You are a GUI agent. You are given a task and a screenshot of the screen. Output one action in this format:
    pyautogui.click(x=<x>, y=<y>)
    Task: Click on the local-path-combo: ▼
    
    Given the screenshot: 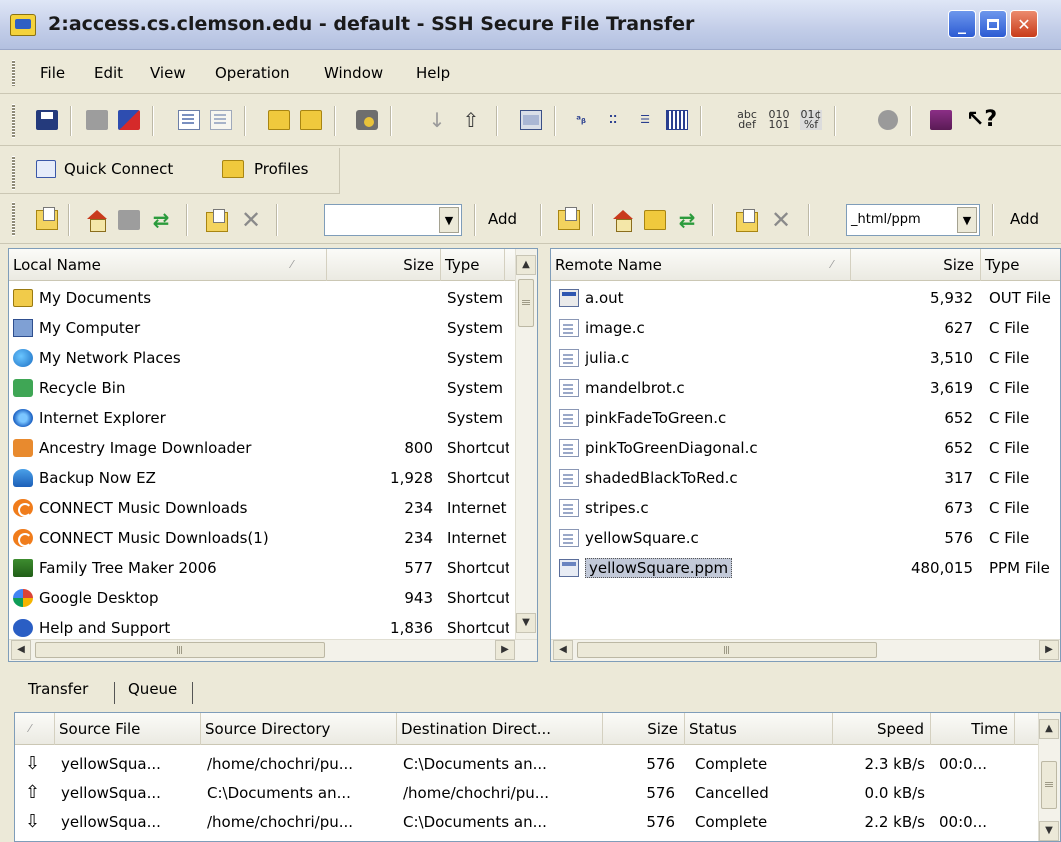 What is the action you would take?
    pyautogui.click(x=393, y=220)
    